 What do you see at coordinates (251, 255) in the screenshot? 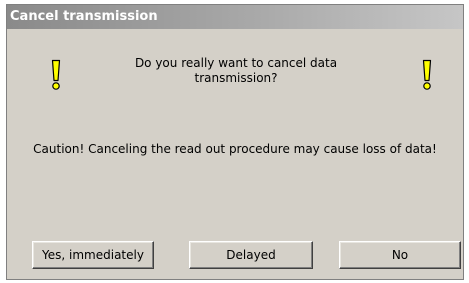
I see `delayed-button: Delayed` at bounding box center [251, 255].